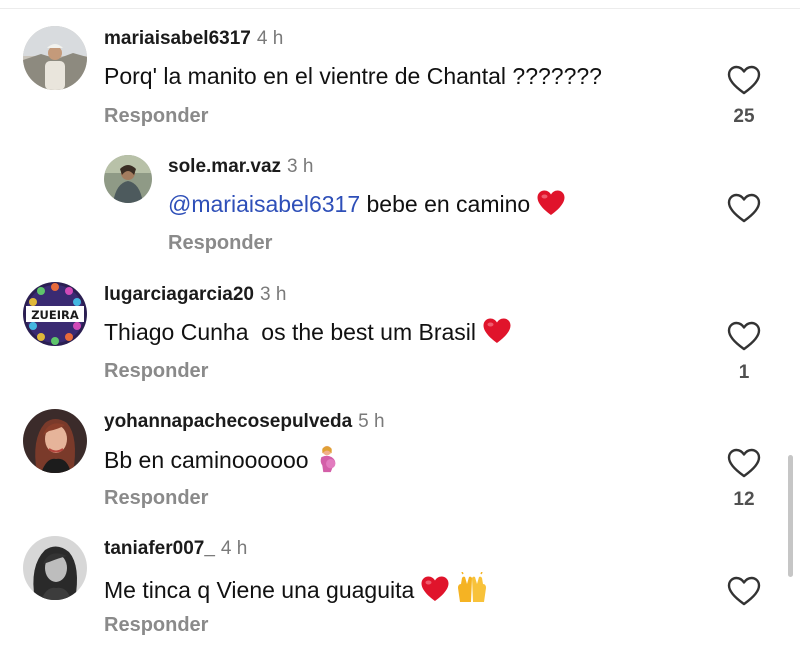 The width and height of the screenshot is (800, 651). I want to click on comment-body: Thiago Cunha os the best um Brasil, so click(290, 332).